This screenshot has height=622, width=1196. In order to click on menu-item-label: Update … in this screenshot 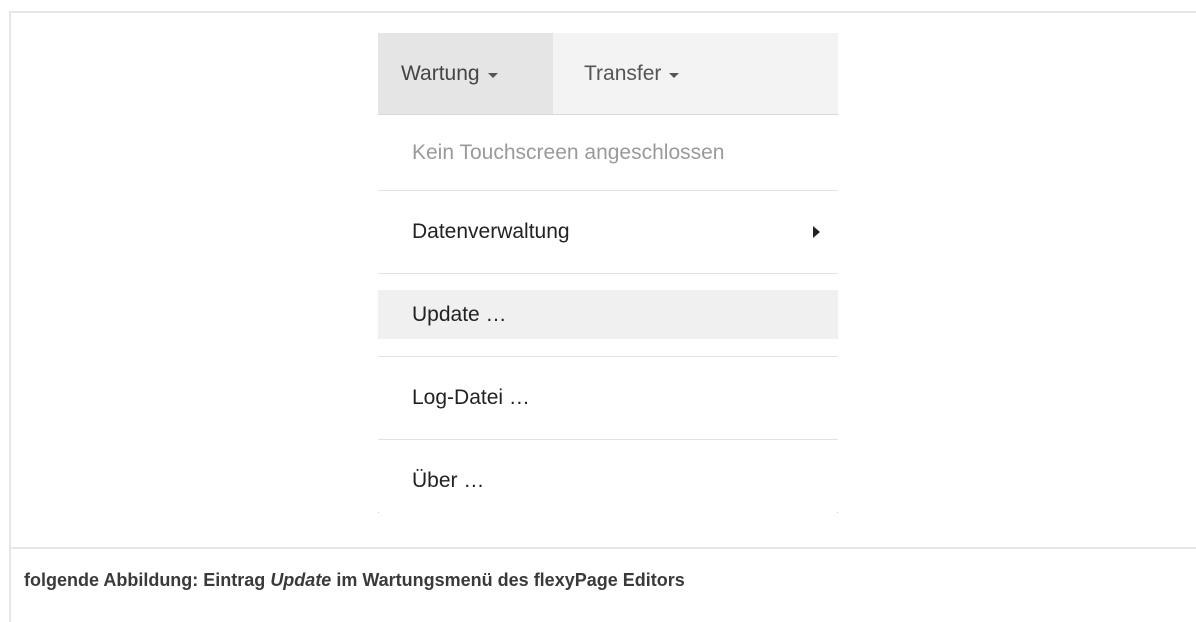, I will do `click(459, 314)`.